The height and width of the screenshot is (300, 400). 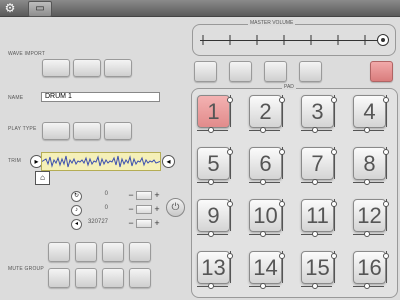 I want to click on pad-12: 12, so click(x=370, y=218).